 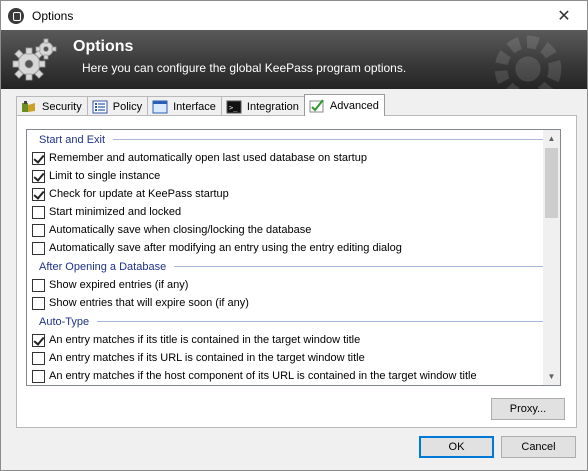 What do you see at coordinates (294, 15) in the screenshot?
I see `title-bar: Options ✕` at bounding box center [294, 15].